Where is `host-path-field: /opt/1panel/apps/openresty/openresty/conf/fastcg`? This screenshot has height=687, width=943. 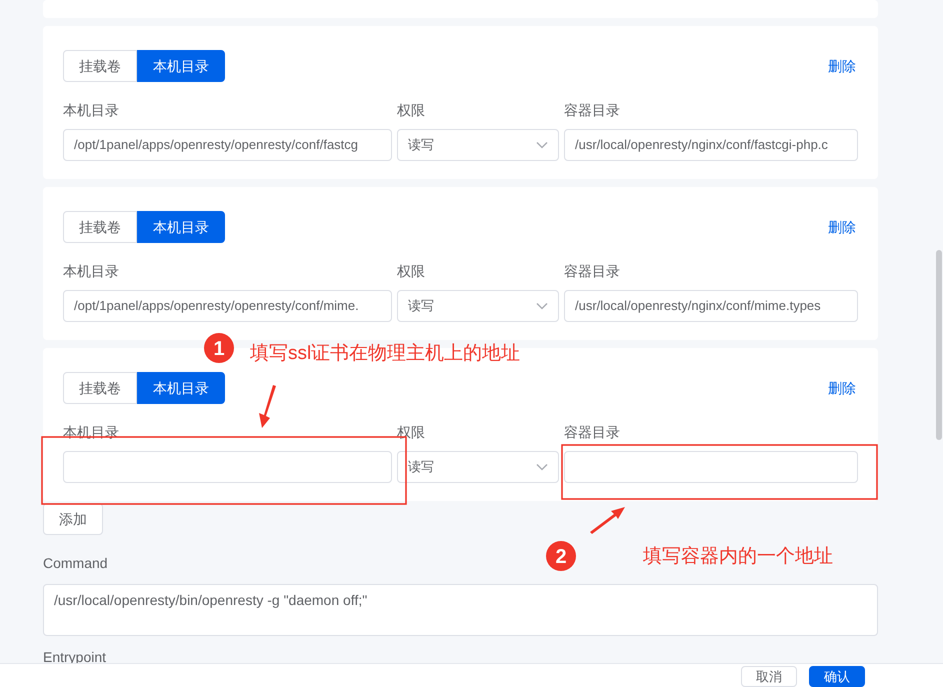
host-path-field: /opt/1panel/apps/openresty/openresty/conf/fastcg is located at coordinates (227, 145).